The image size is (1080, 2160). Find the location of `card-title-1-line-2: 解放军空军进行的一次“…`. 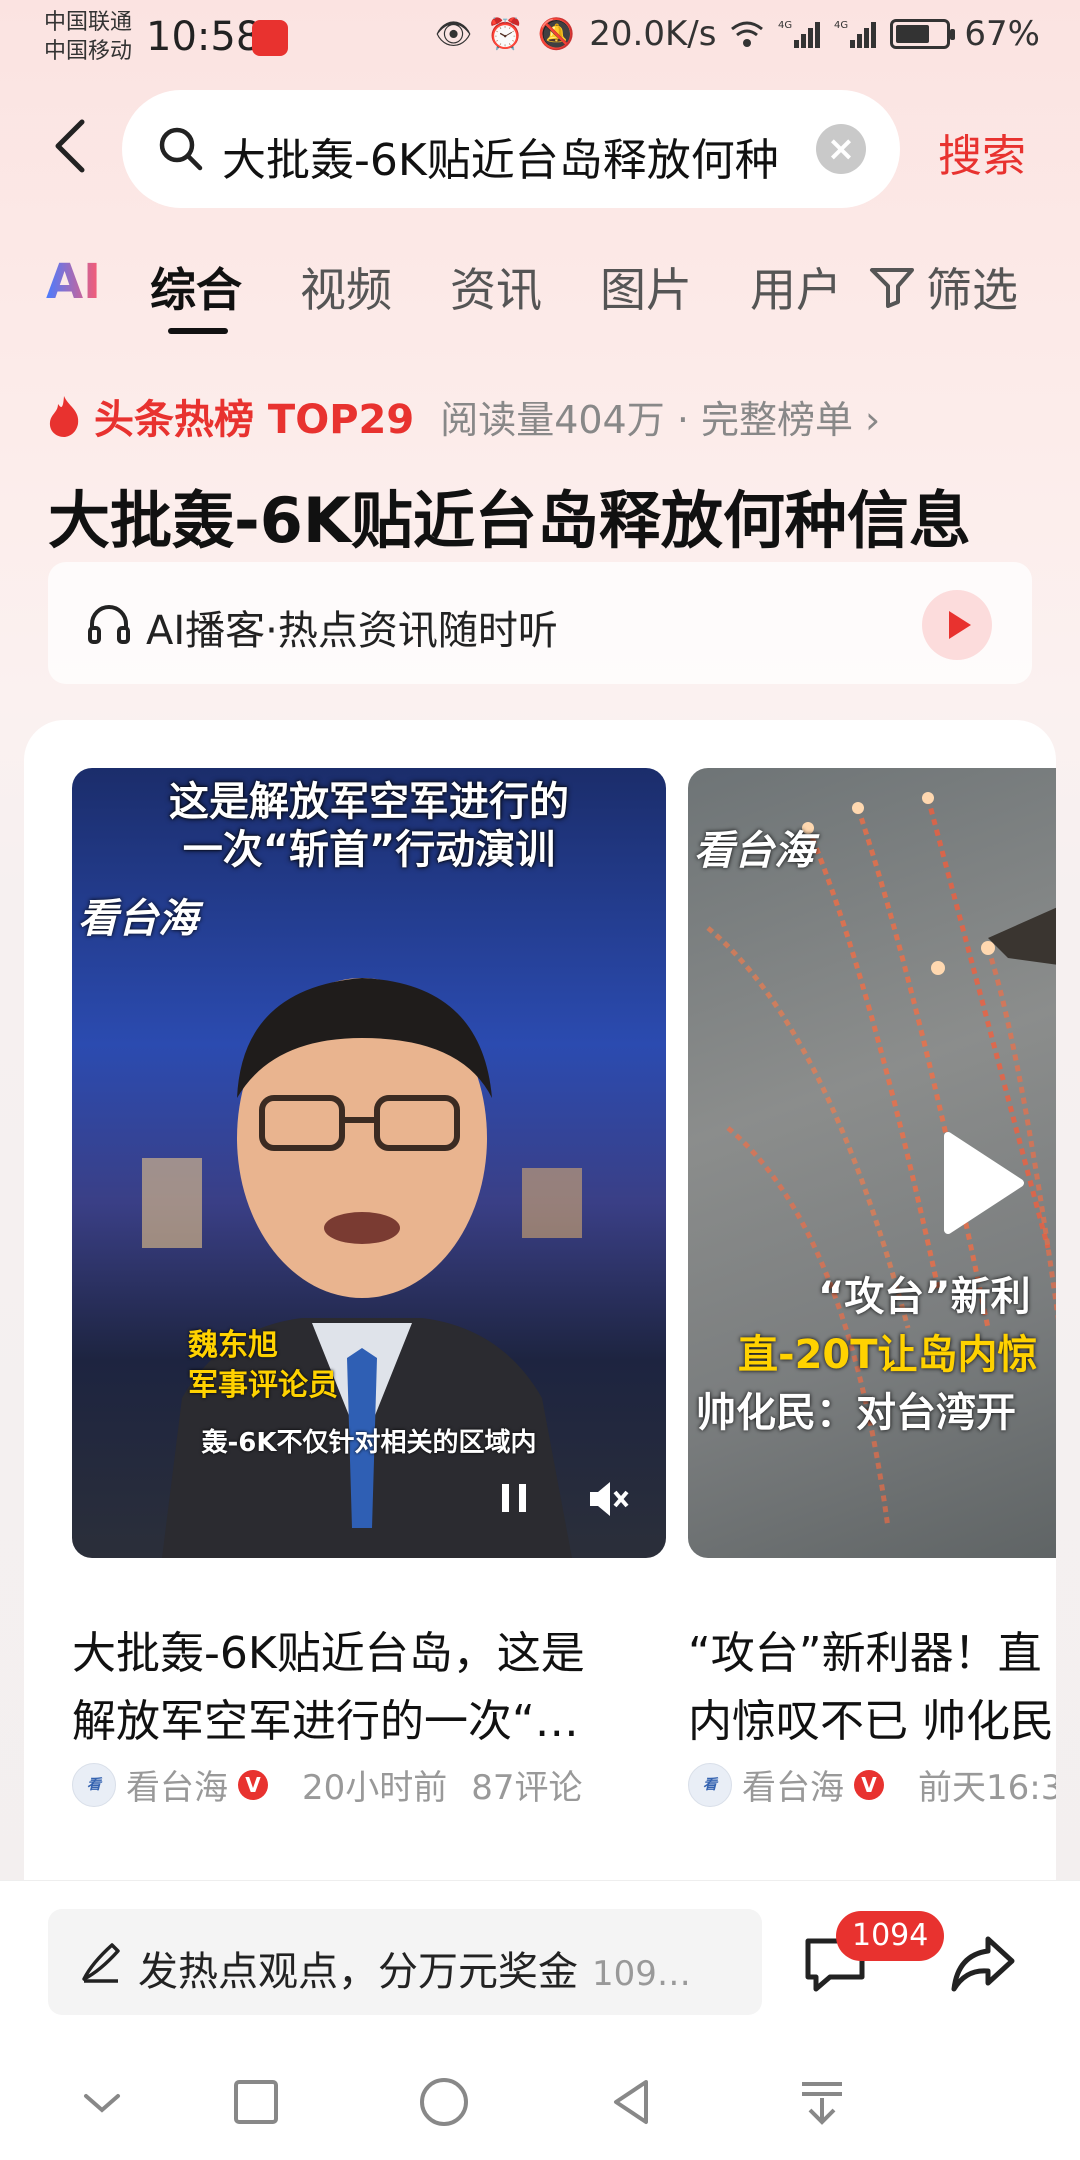

card-title-1-line-2: 解放军空军进行的一次“… is located at coordinates (325, 1721).